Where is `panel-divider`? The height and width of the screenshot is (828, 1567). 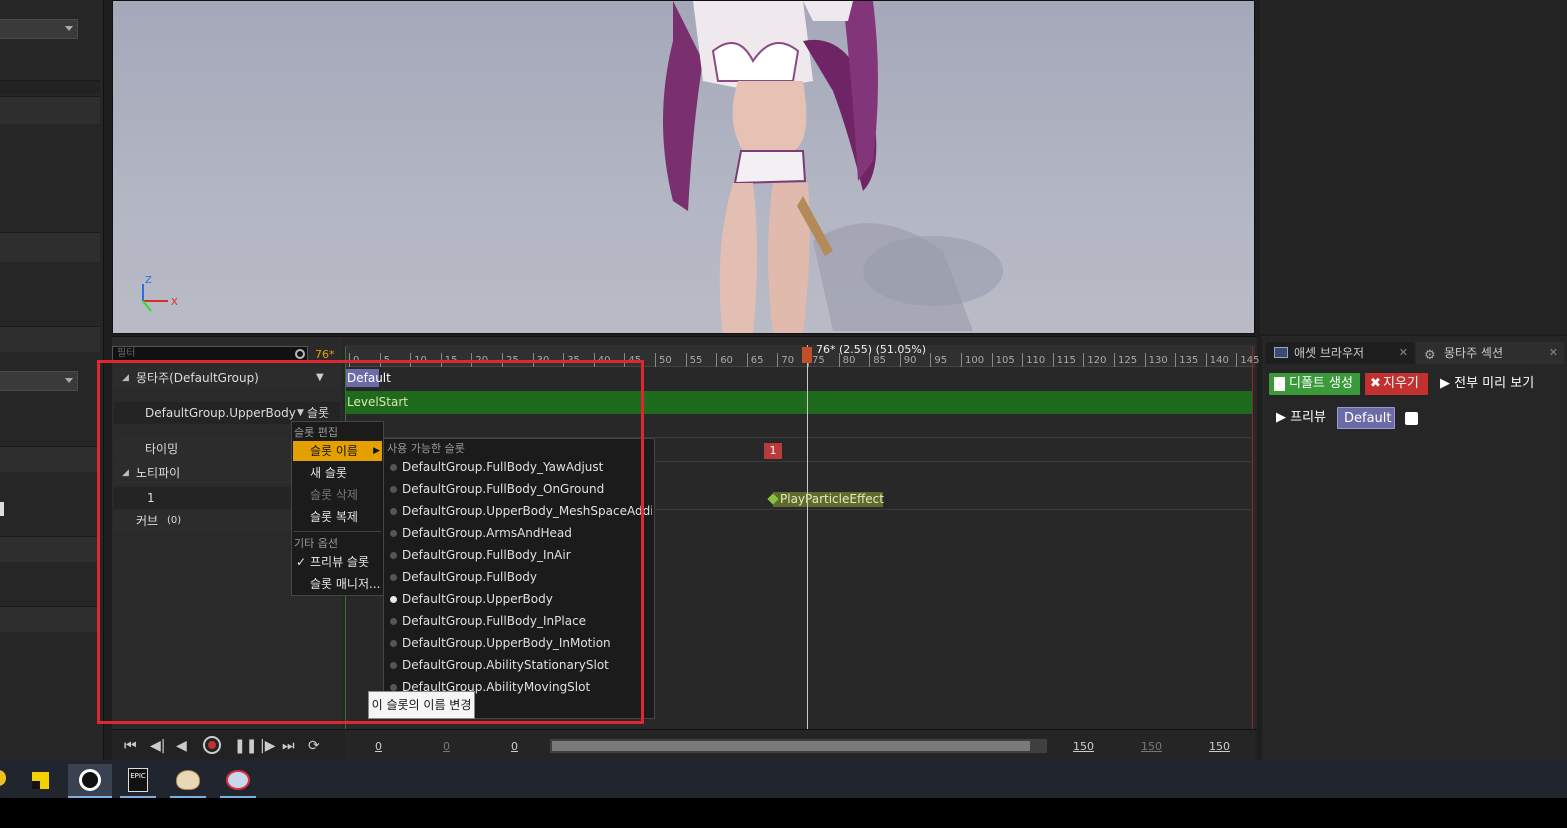
panel-divider is located at coordinates (50, 87).